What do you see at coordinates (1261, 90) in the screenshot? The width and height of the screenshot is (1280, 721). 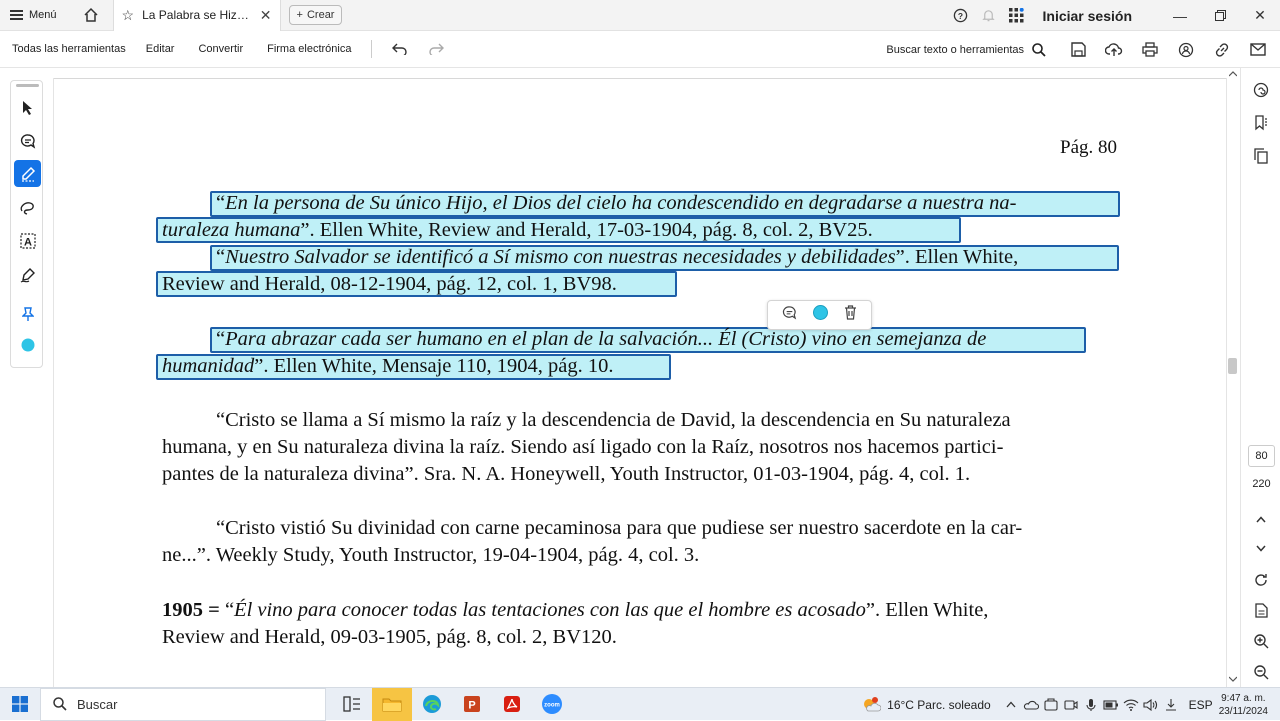 I see `ai-assistant-button` at bounding box center [1261, 90].